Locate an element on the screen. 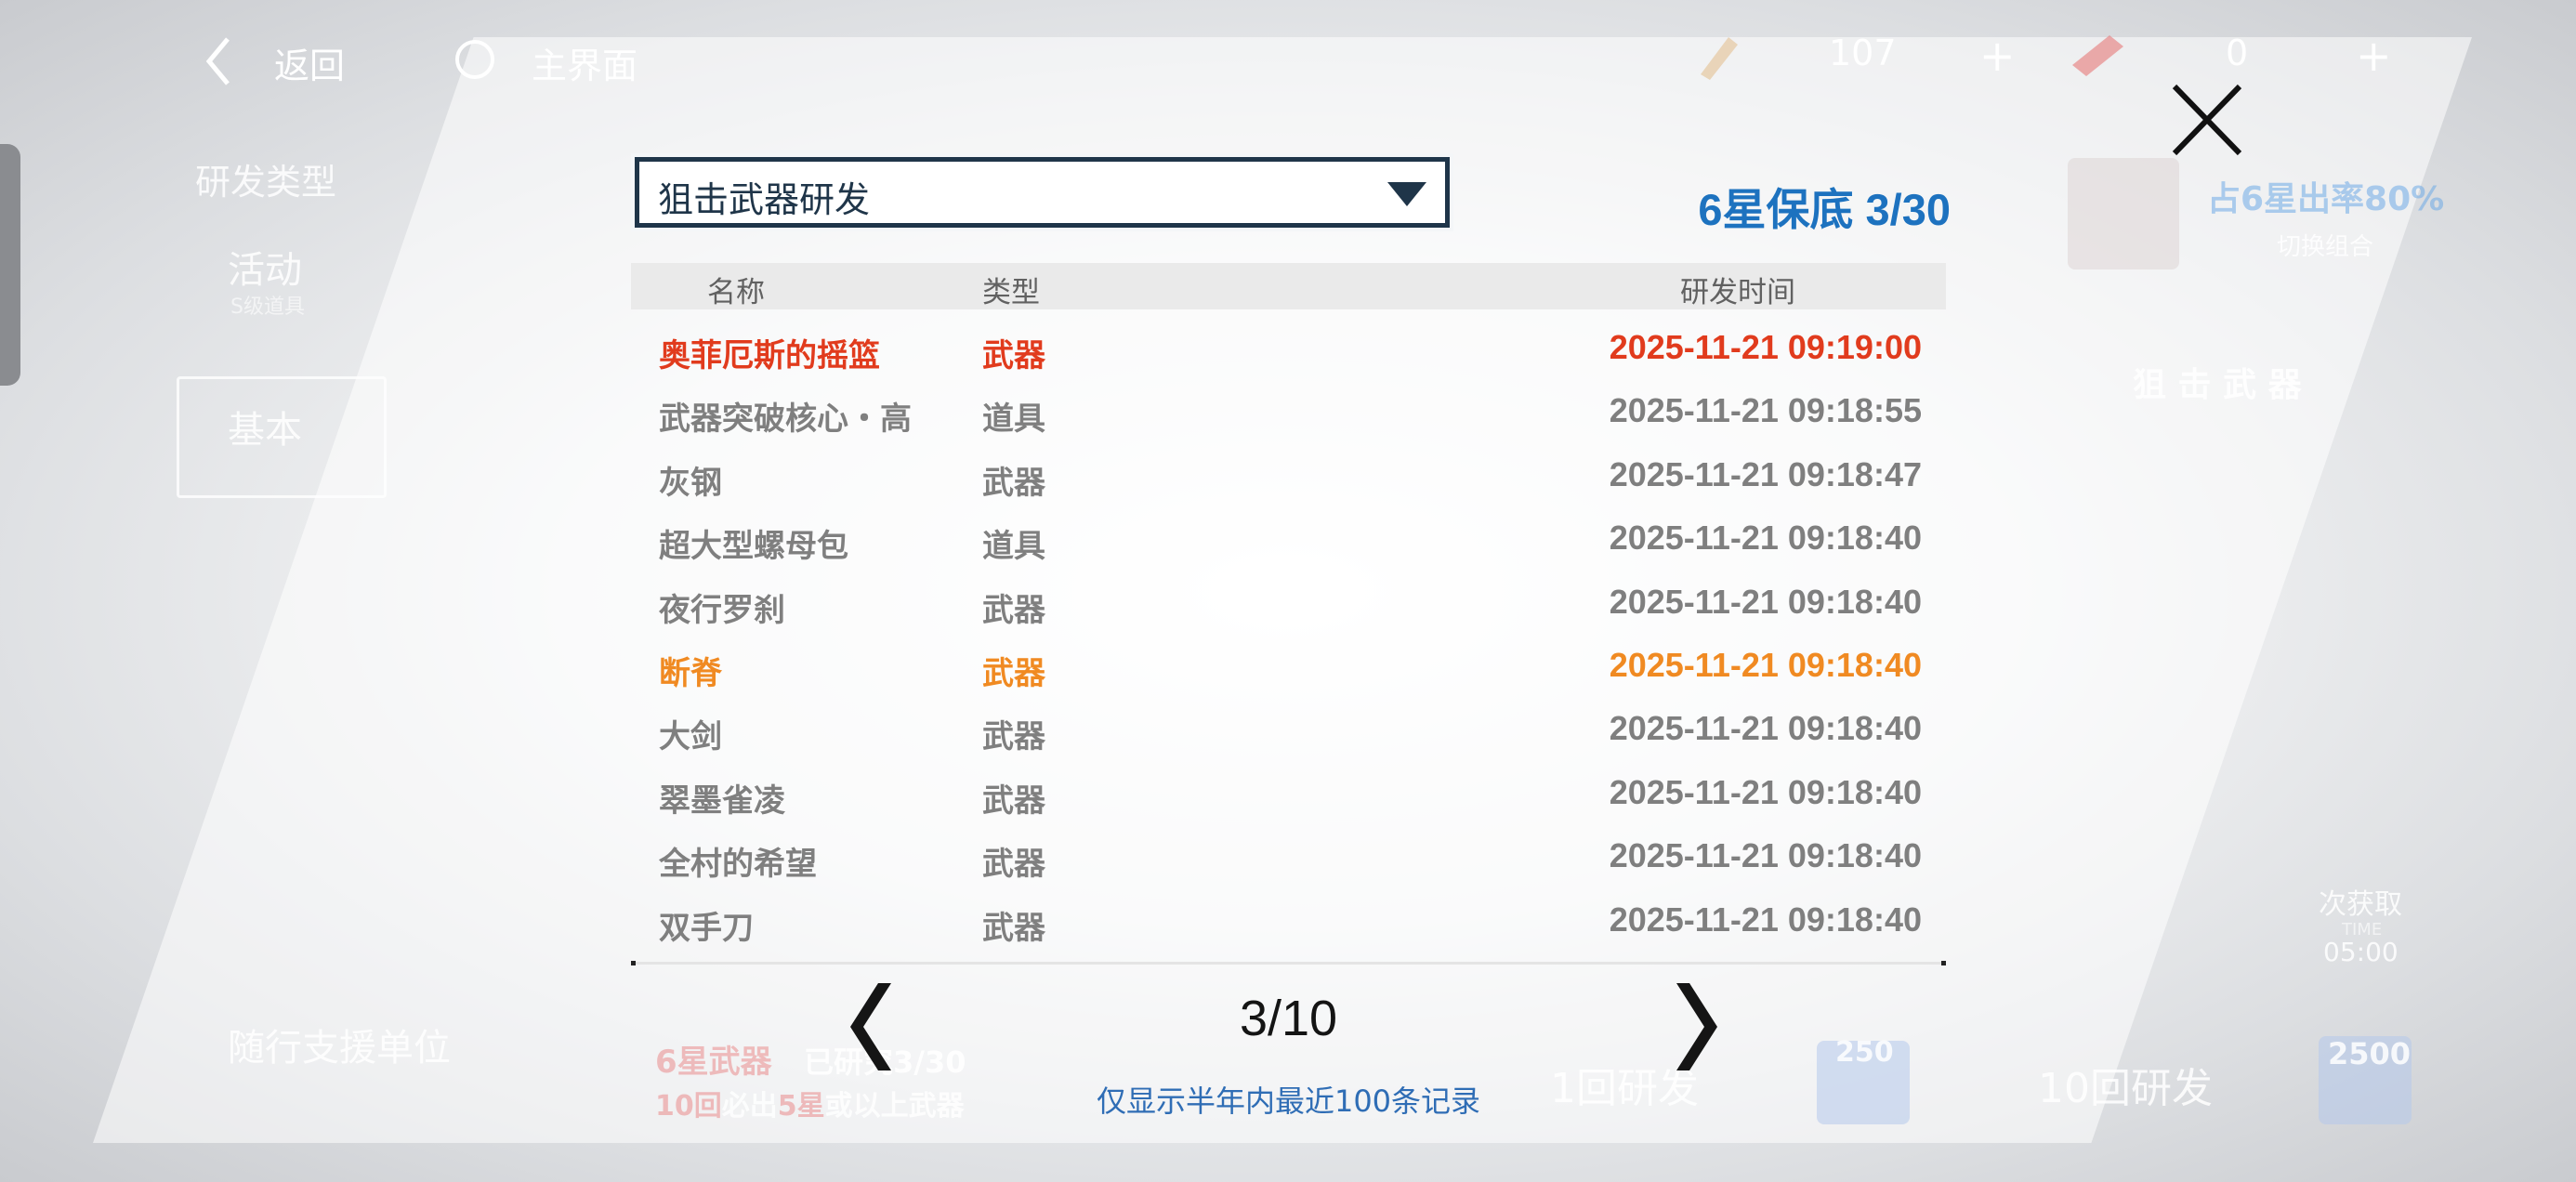 The height and width of the screenshot is (1182, 2576). table-row: 大剑 武器 2025-11-21 09:18:40 is located at coordinates (1288, 729).